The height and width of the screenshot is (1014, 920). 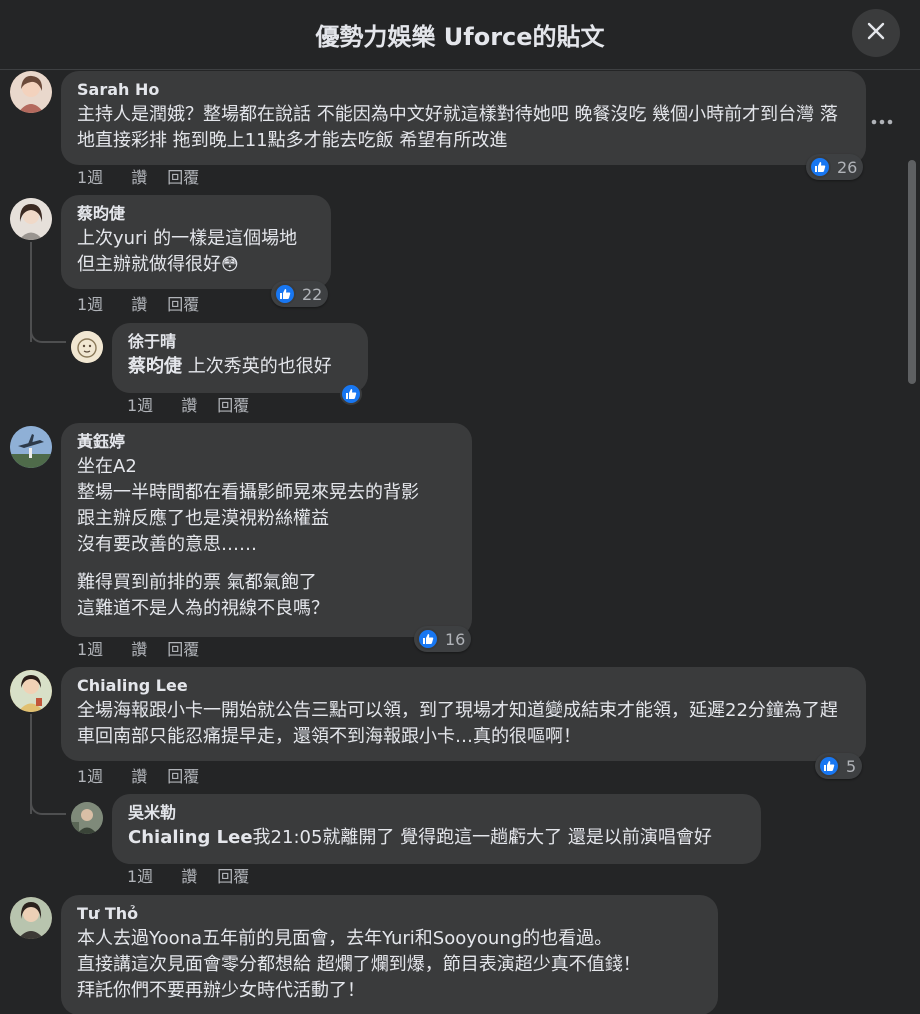 I want to click on comment-text-body: 我21:05就離開了 覺得跑這一趟虧大了 還是以前演唱會好, so click(x=482, y=837).